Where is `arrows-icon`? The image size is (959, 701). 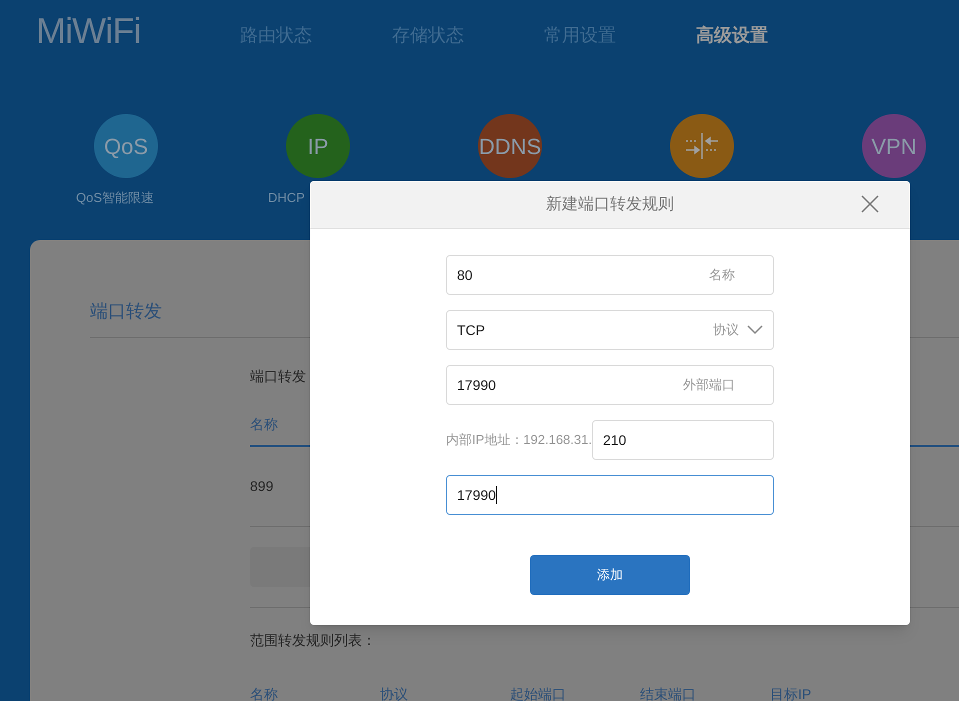
arrows-icon is located at coordinates (702, 146).